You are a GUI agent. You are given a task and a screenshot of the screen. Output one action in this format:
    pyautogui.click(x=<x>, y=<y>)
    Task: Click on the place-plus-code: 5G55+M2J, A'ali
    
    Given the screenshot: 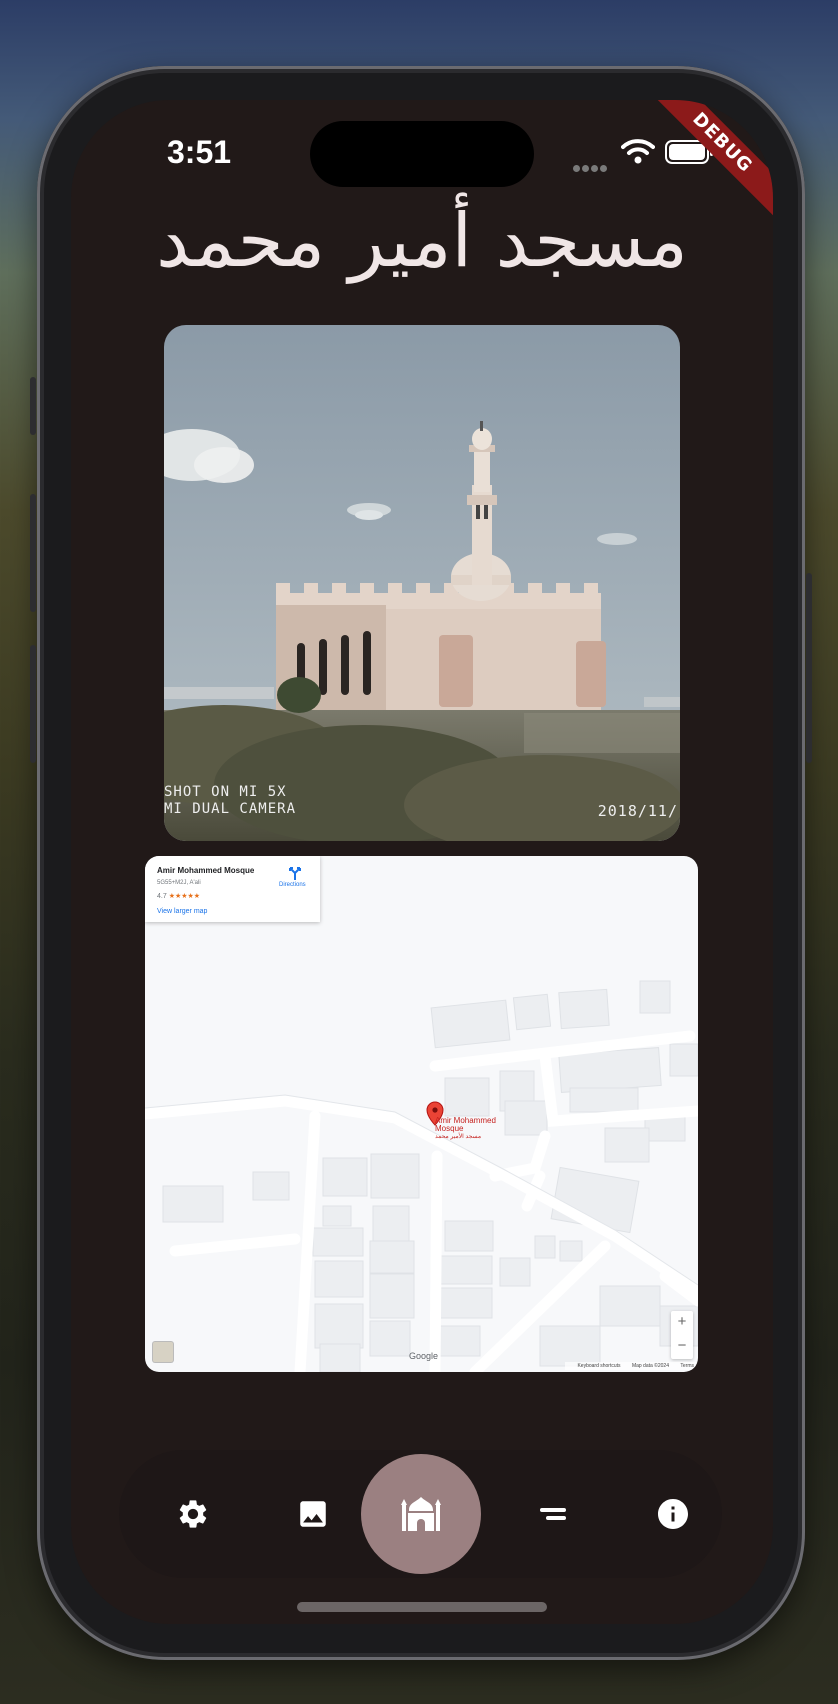 What is the action you would take?
    pyautogui.click(x=179, y=883)
    